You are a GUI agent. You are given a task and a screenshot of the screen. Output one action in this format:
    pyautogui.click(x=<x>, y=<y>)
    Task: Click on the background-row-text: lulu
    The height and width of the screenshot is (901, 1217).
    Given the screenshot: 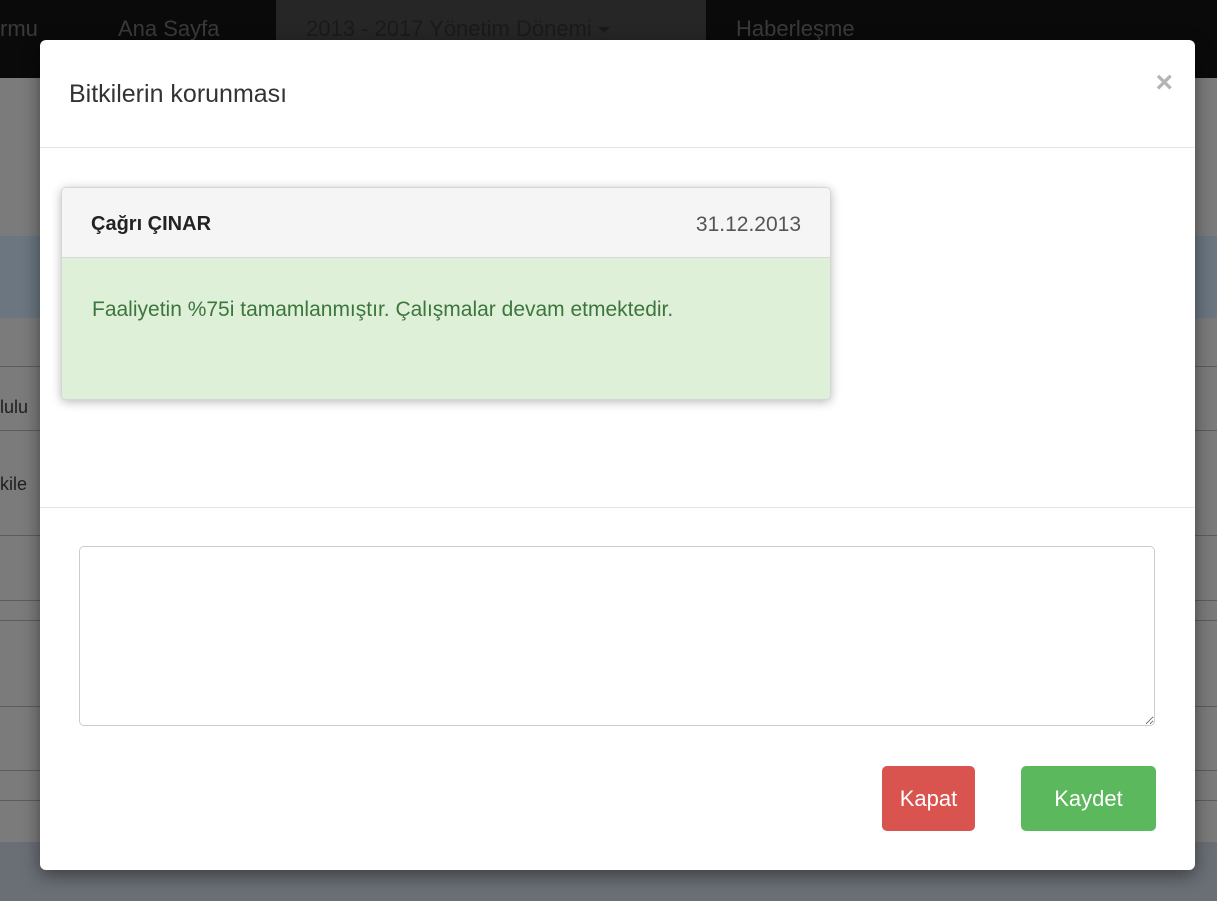 What is the action you would take?
    pyautogui.click(x=14, y=407)
    